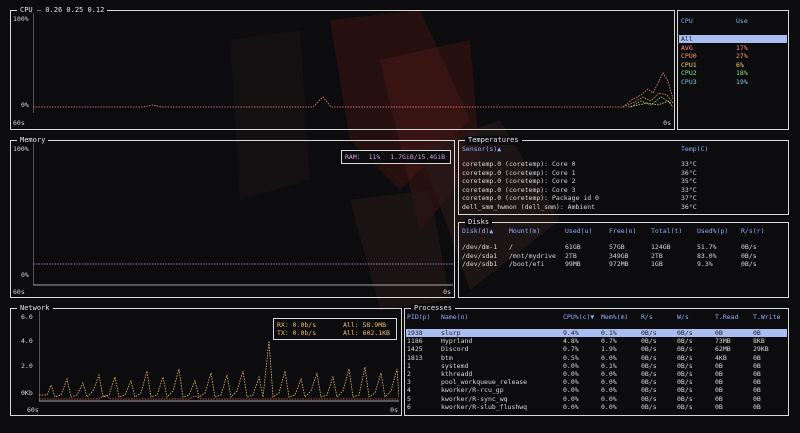 The height and width of the screenshot is (433, 800). What do you see at coordinates (571, 349) in the screenshot?
I see `process-cell-cpu: 0.7%` at bounding box center [571, 349].